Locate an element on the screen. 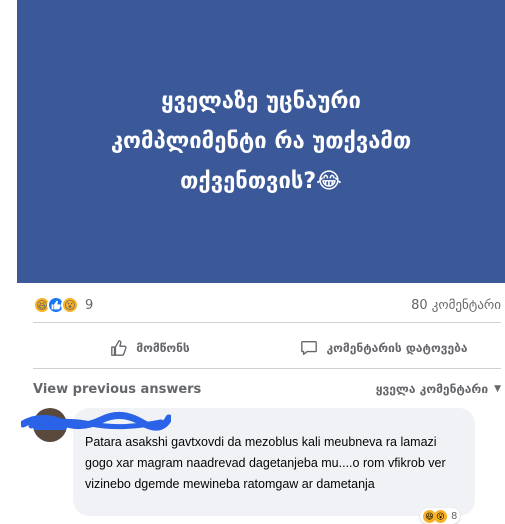 The image size is (505, 524). post-image-line-2: კომპლიმენტი რა უთქვამთ is located at coordinates (261, 141).